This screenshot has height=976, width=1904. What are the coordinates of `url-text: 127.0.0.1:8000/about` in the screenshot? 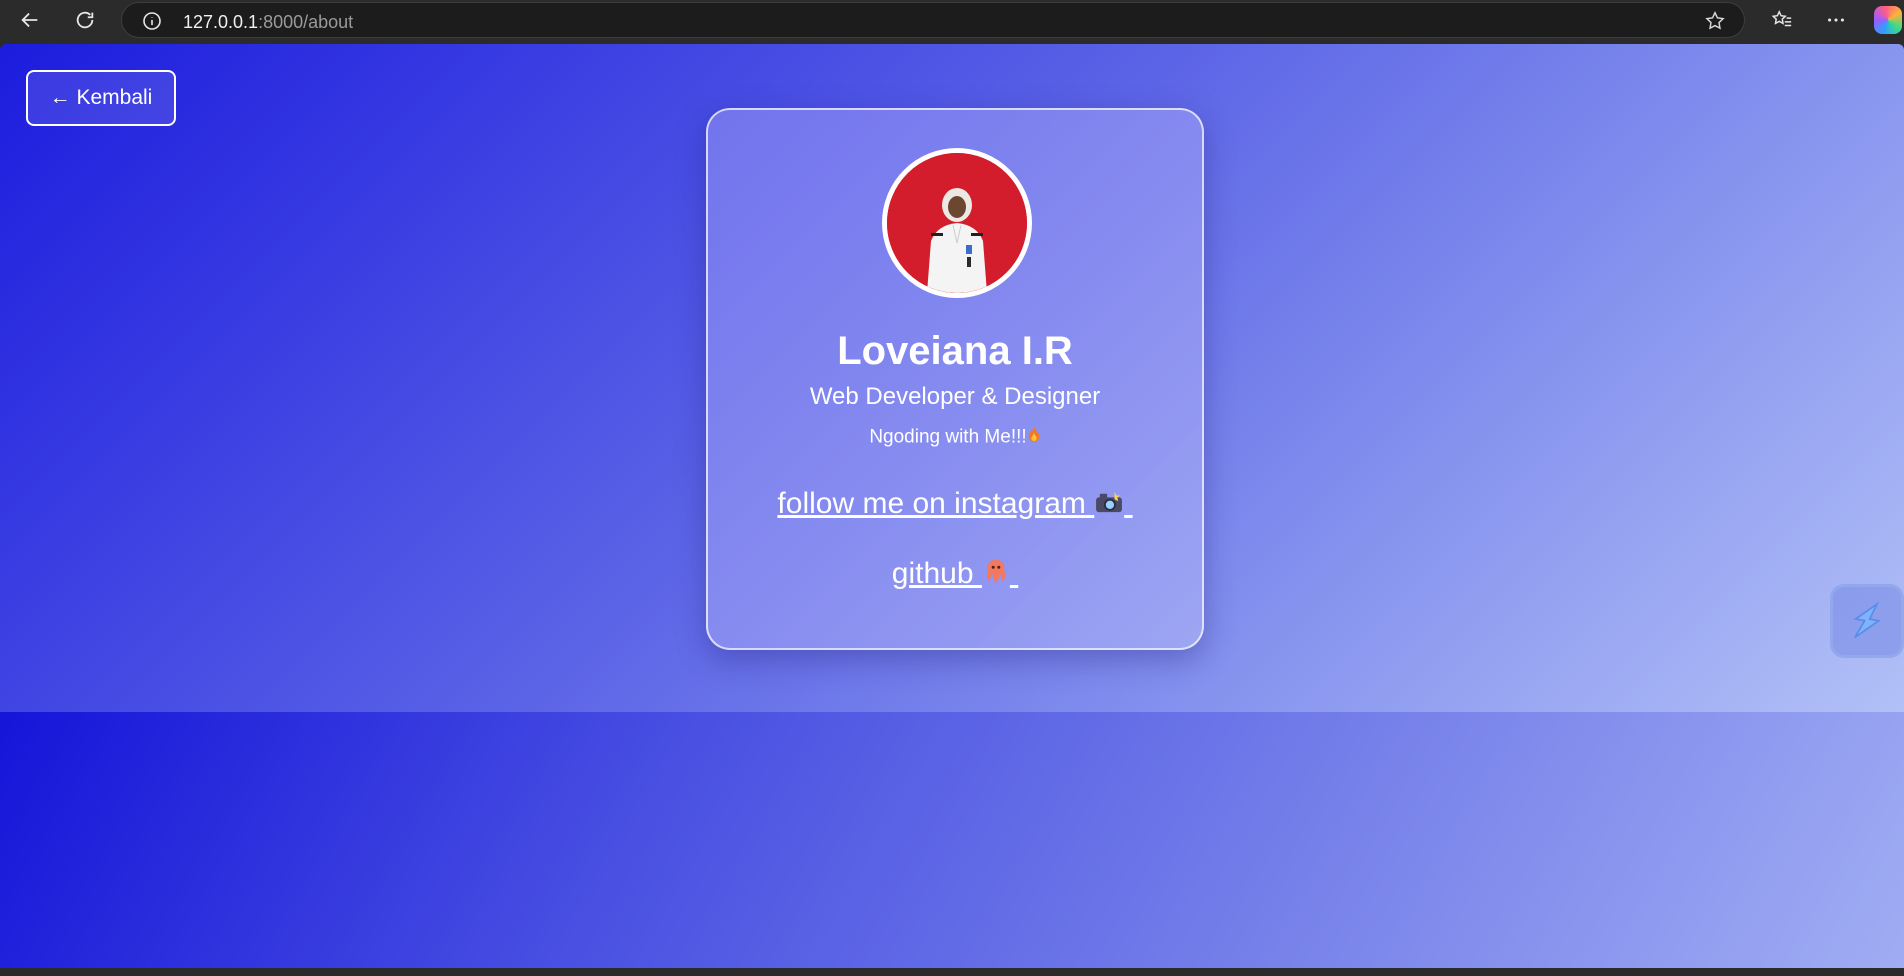 It's located at (268, 22).